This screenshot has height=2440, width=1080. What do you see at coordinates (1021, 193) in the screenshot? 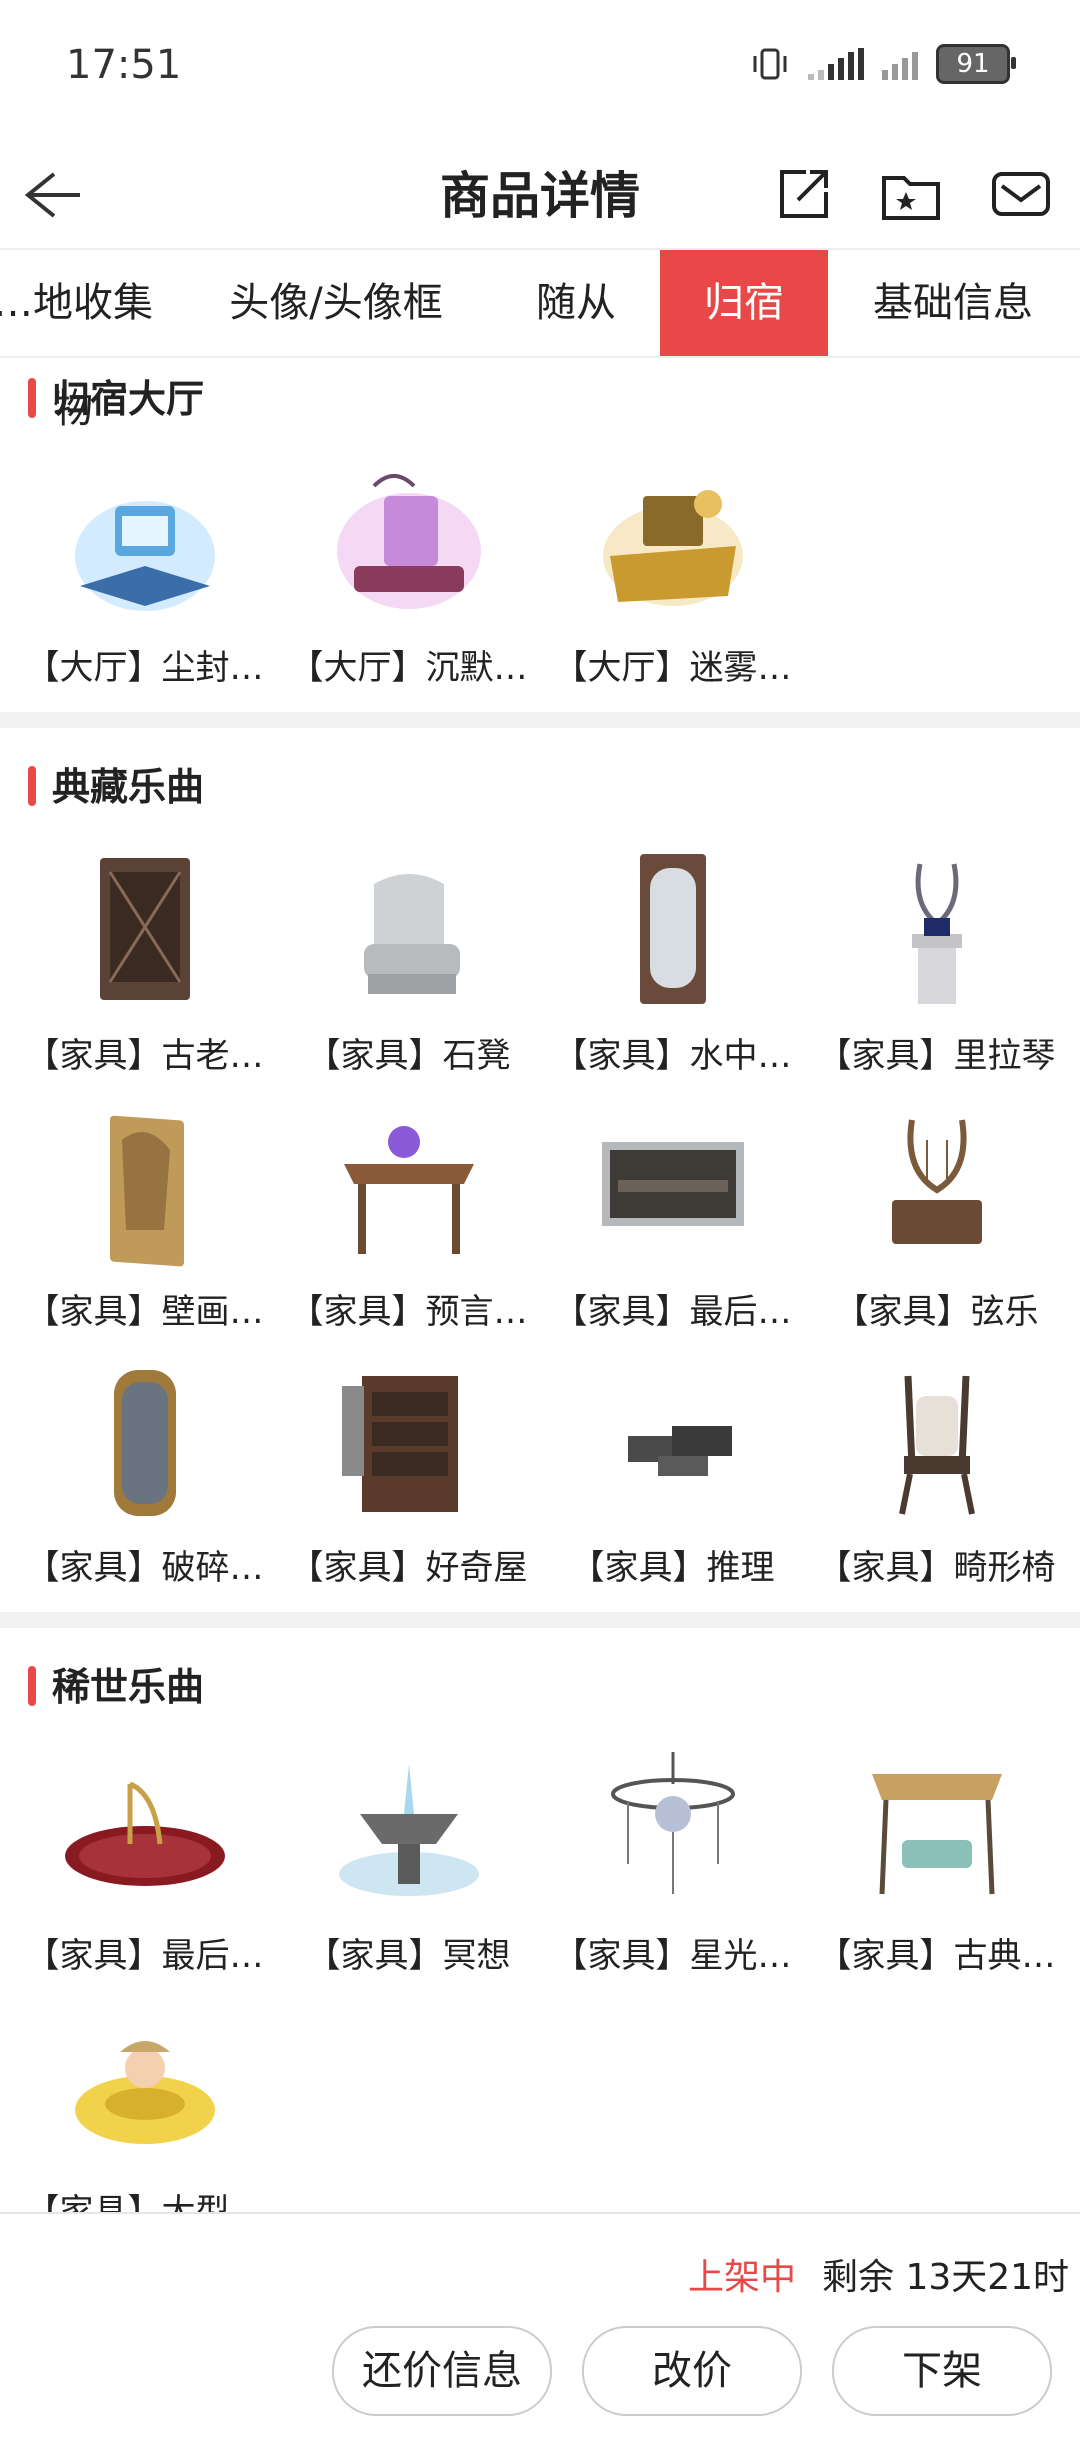
I see `message-icon` at bounding box center [1021, 193].